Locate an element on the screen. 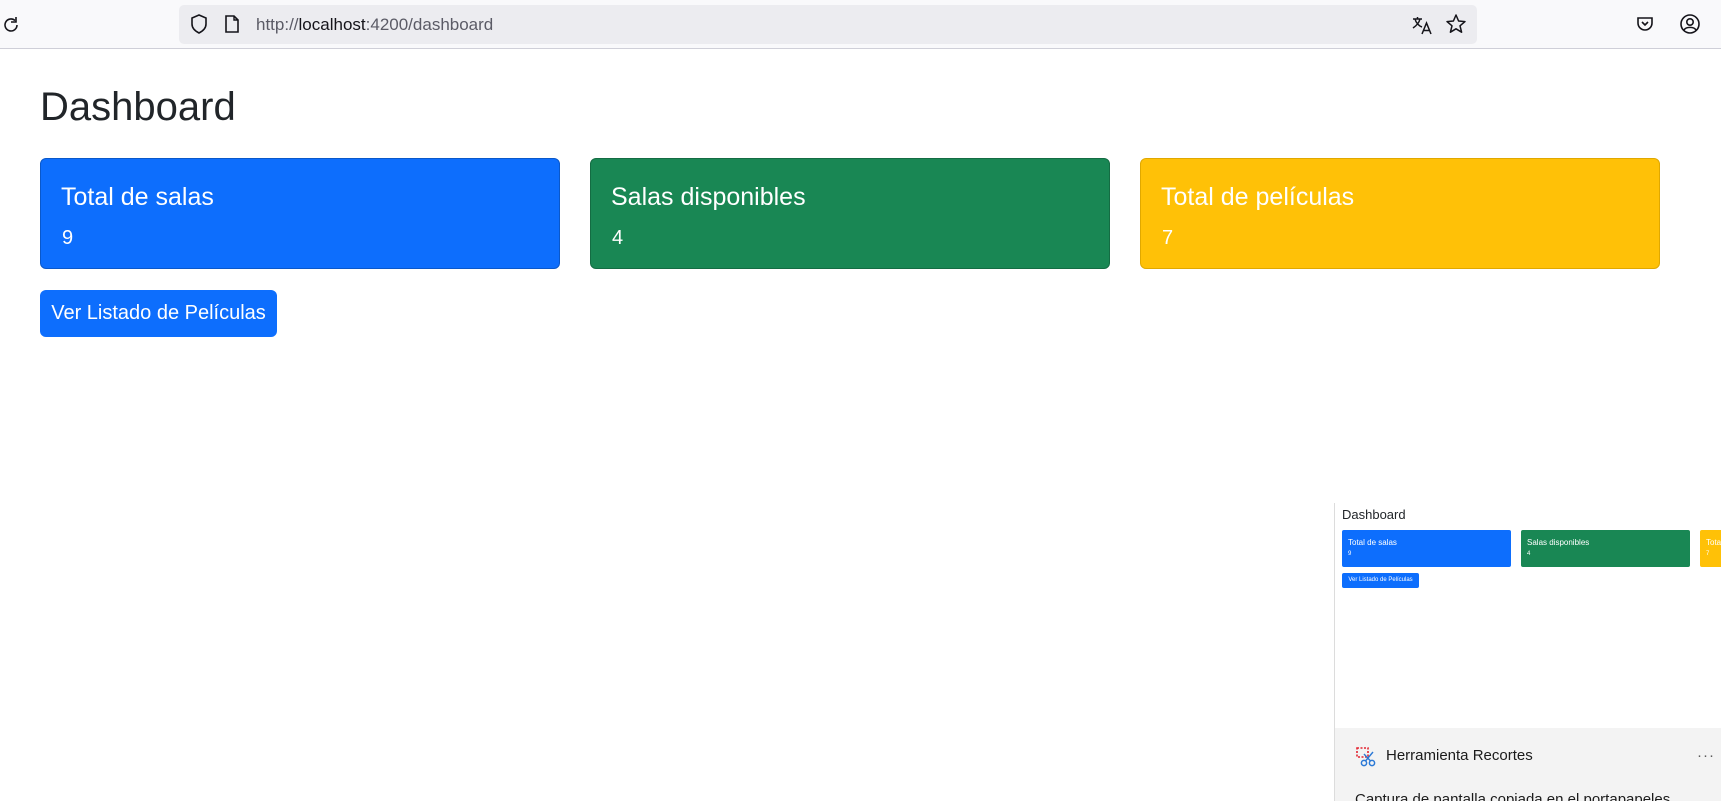 This screenshot has width=1721, height=801. thumbnail-title: Dashboard is located at coordinates (1374, 514).